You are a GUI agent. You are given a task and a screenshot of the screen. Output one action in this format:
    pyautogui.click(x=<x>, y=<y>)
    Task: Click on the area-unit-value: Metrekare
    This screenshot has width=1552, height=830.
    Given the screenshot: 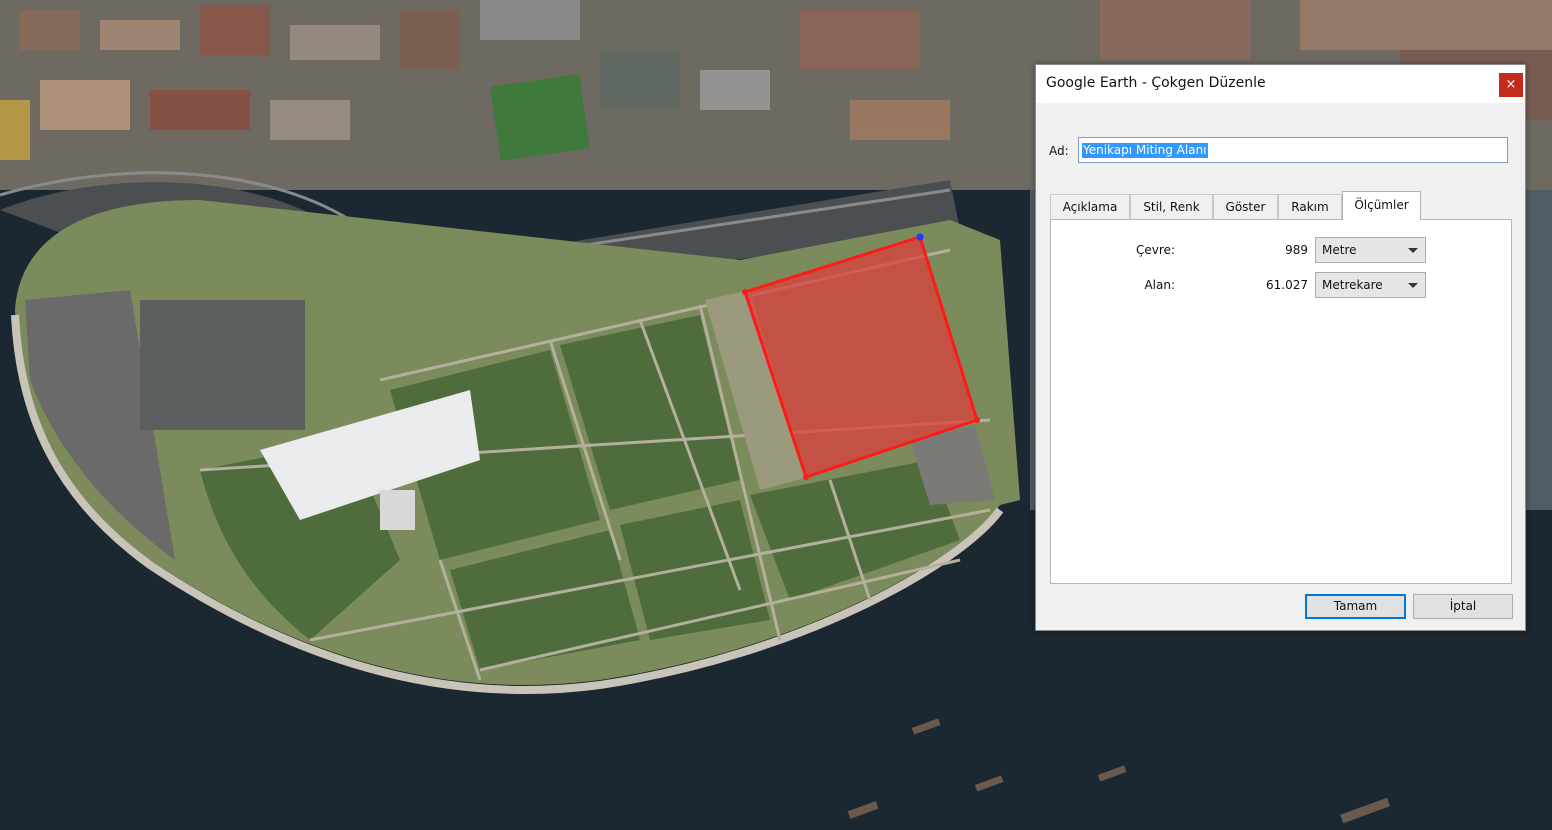 What is the action you would take?
    pyautogui.click(x=1352, y=285)
    